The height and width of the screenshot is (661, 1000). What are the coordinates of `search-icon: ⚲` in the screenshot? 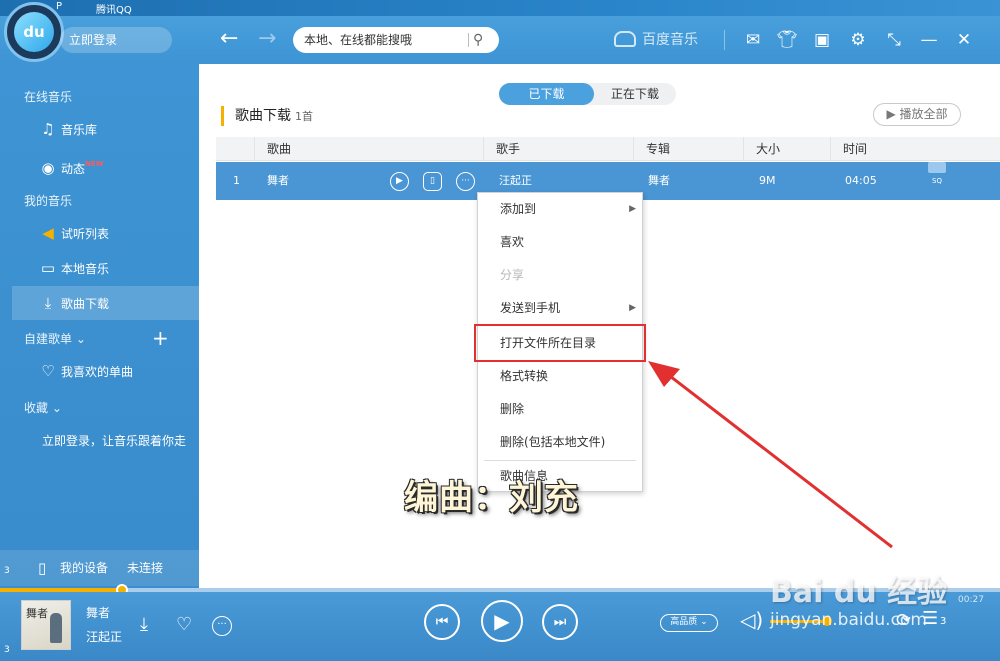 It's located at (478, 40).